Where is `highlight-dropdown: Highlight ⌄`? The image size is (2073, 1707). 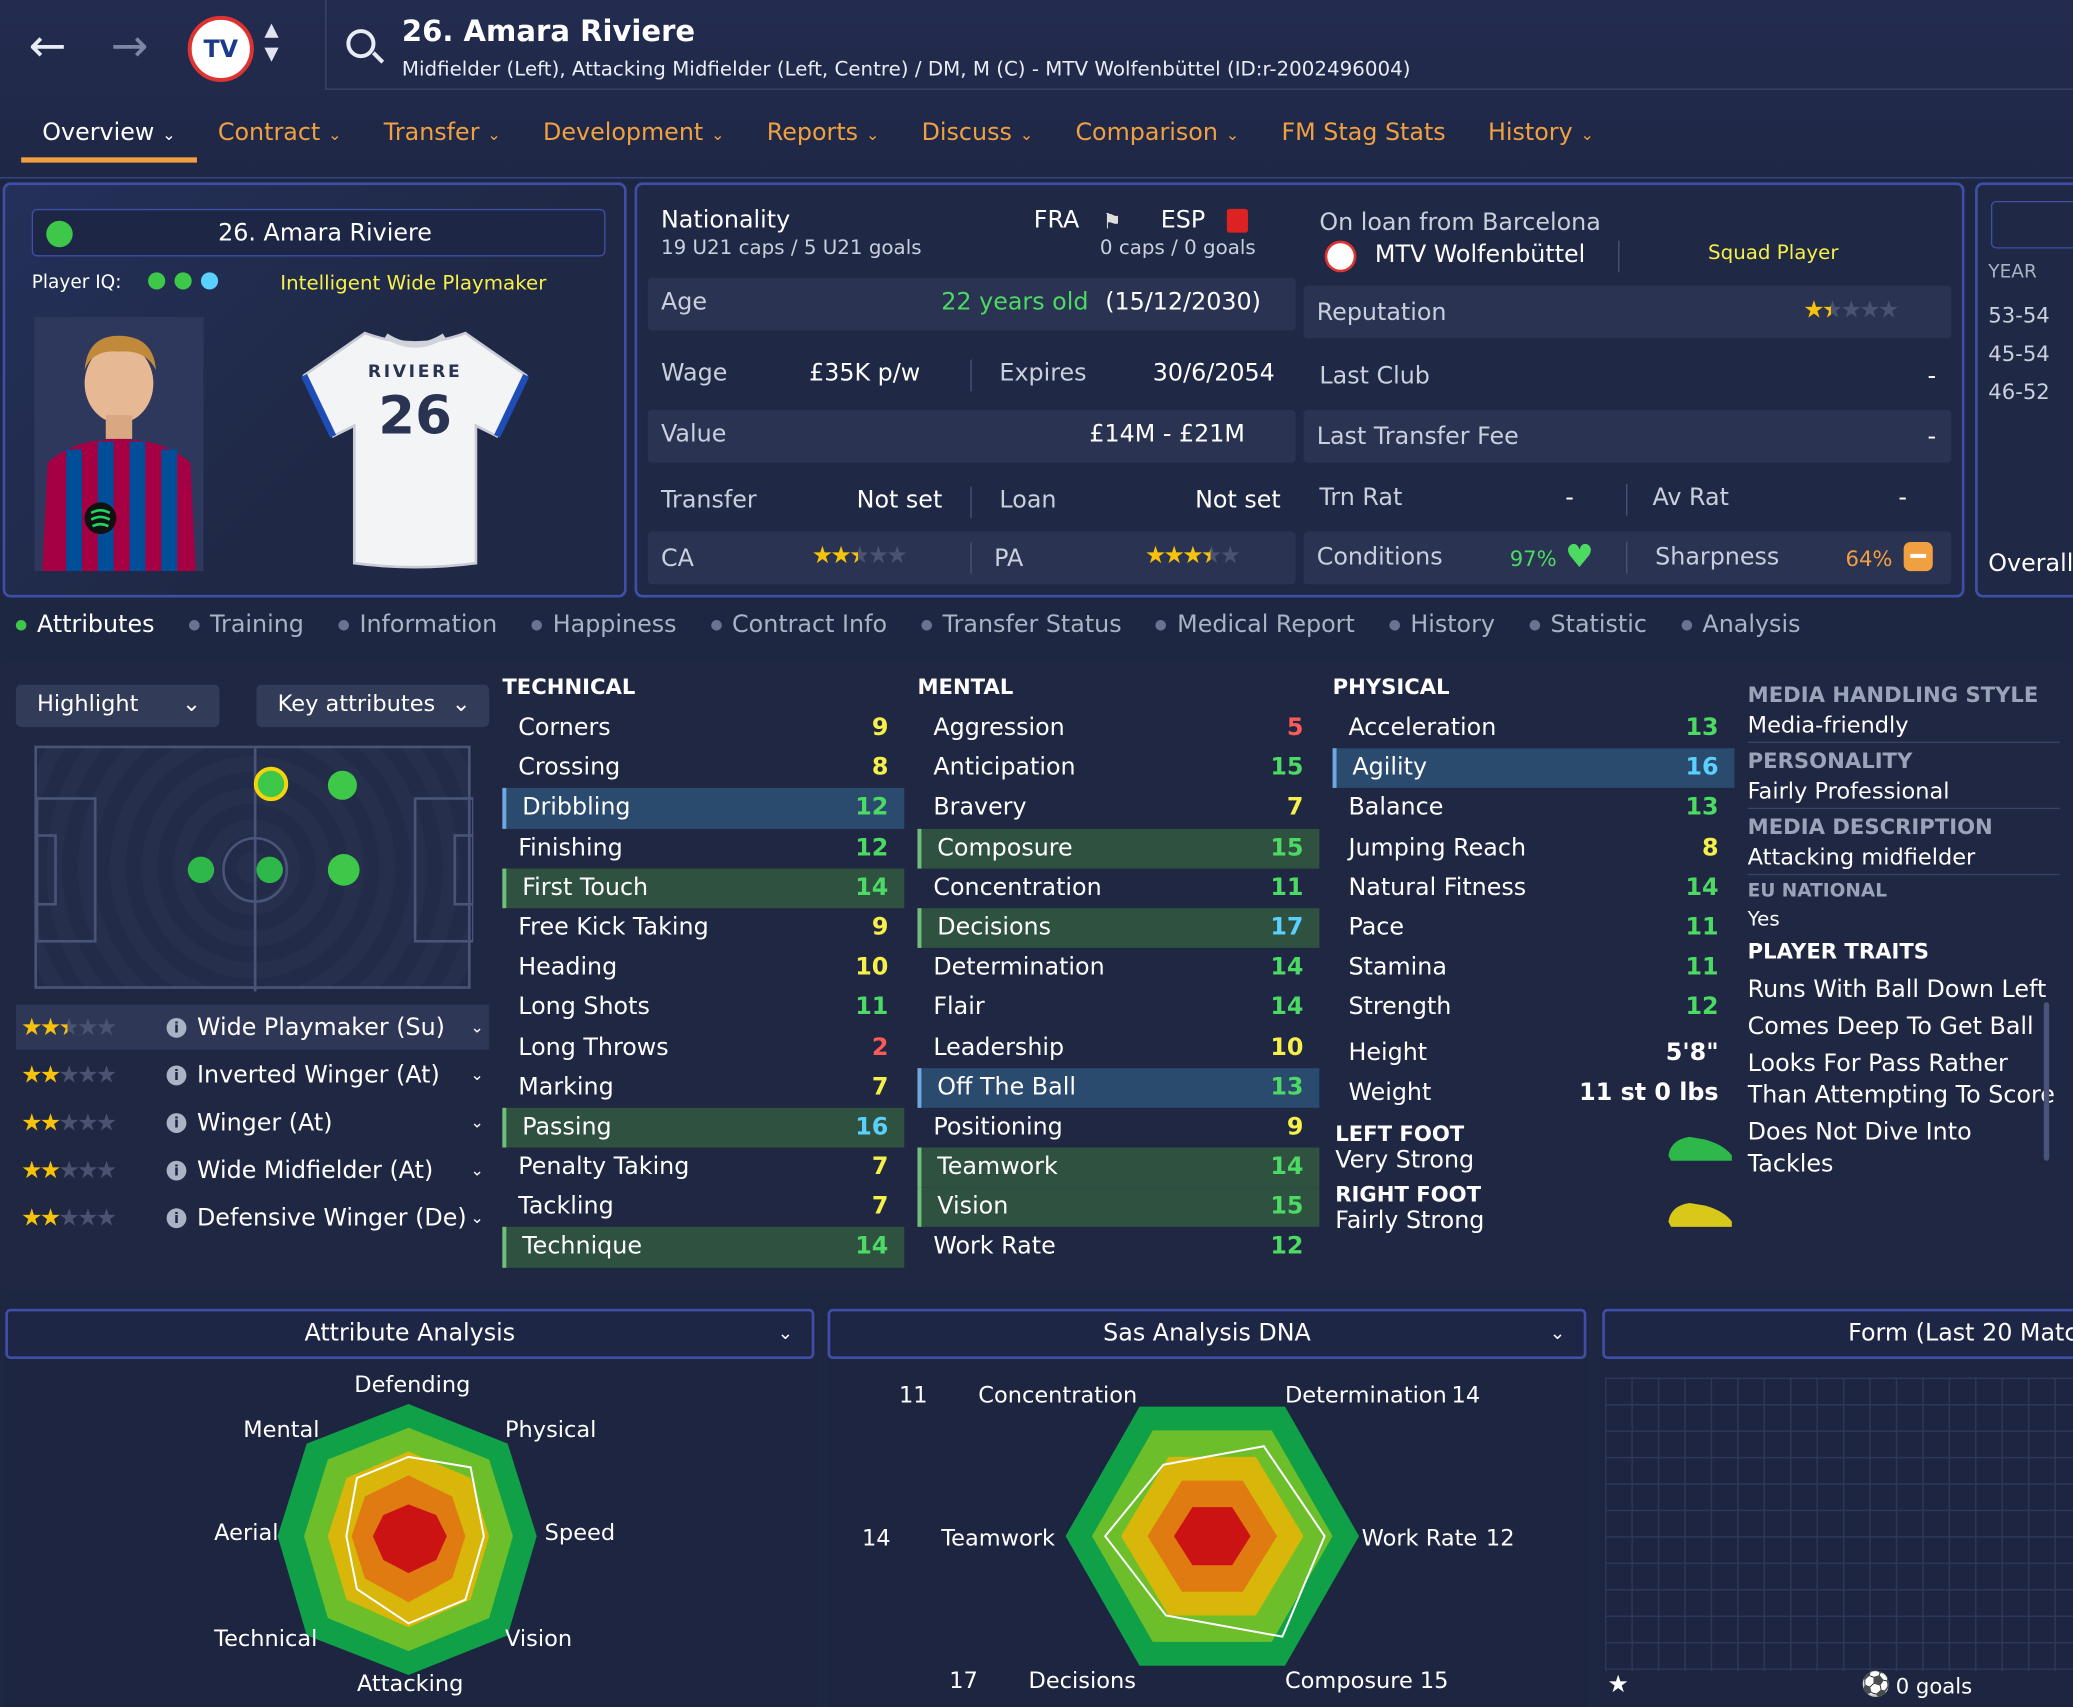
highlight-dropdown: Highlight ⌄ is located at coordinates (117, 706).